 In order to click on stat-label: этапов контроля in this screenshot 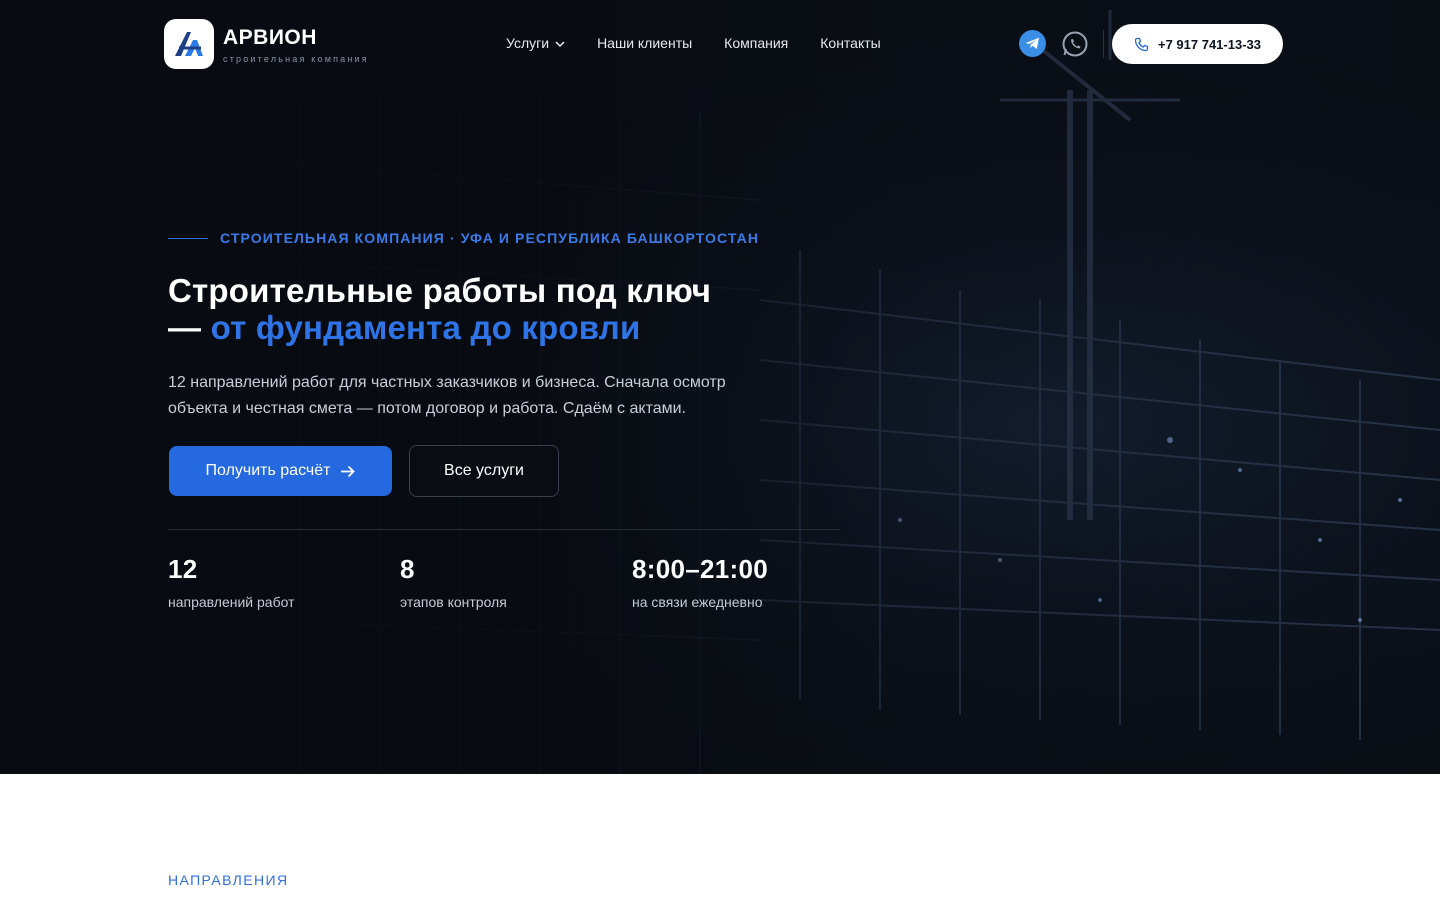, I will do `click(453, 602)`.